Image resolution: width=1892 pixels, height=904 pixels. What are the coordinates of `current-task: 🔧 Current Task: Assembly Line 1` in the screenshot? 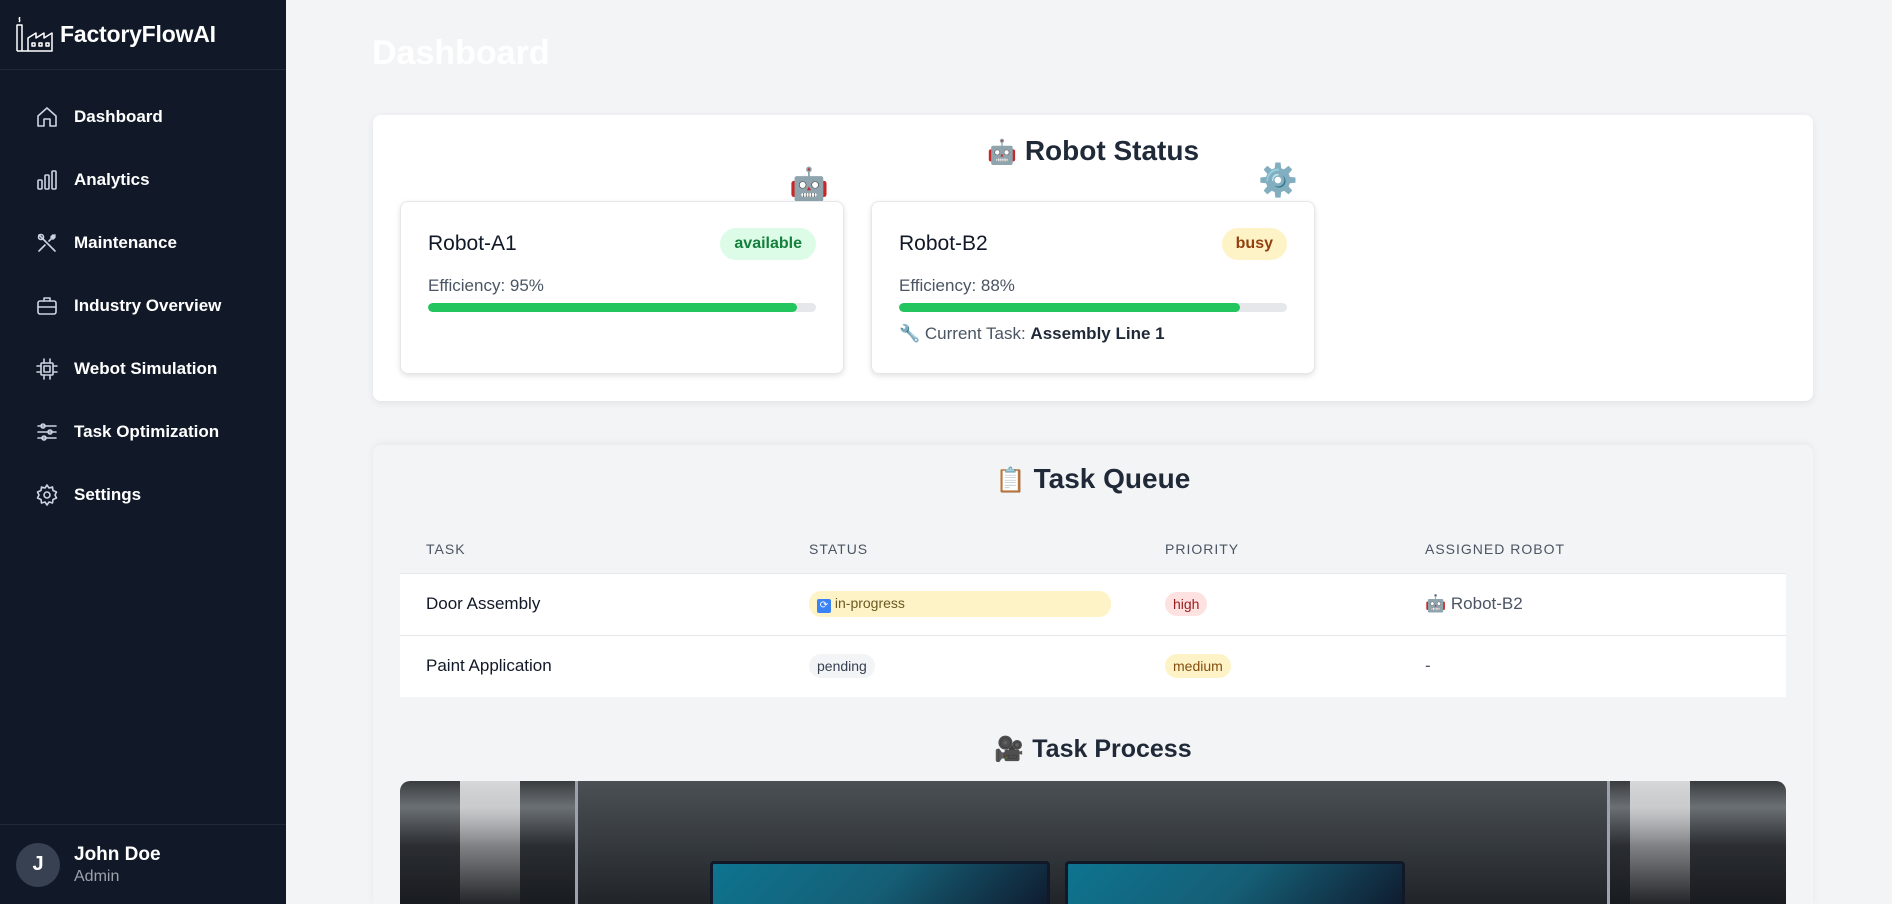 It's located at (1032, 334).